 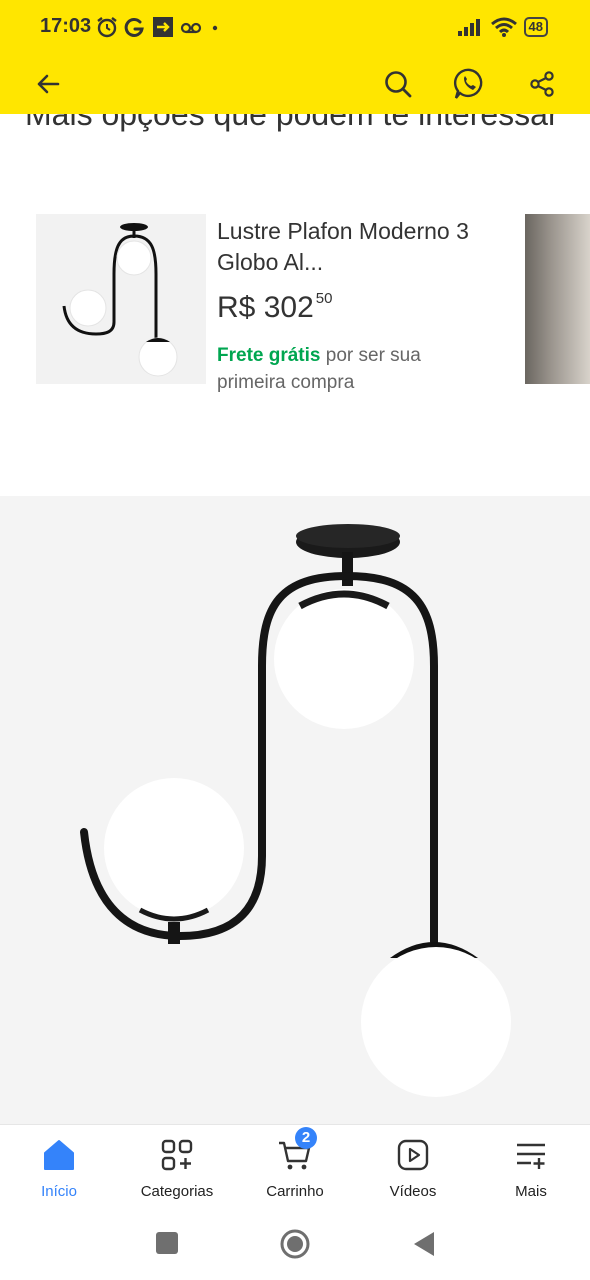 I want to click on top-bar: 17:03 48, so click(x=295, y=57).